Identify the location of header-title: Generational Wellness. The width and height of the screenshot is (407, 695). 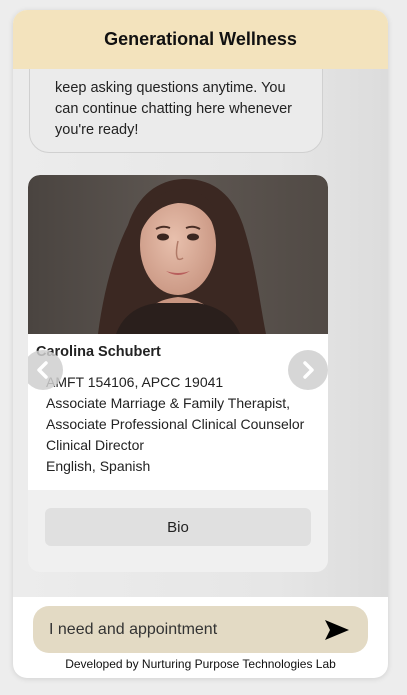
(200, 39).